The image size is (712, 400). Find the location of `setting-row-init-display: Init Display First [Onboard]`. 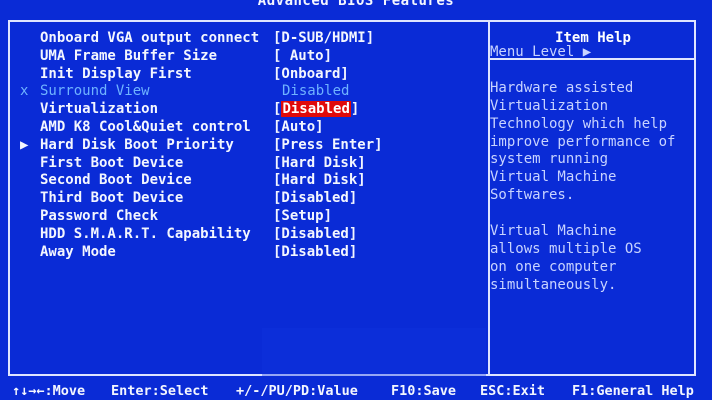

setting-row-init-display: Init Display First [Onboard] is located at coordinates (249, 75).